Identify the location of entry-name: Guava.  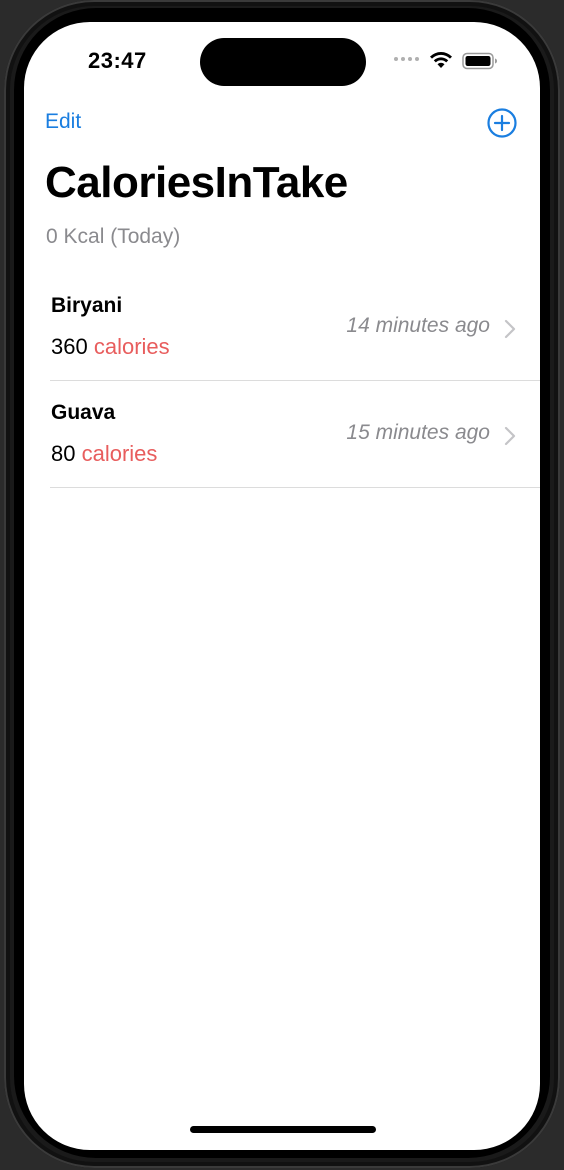
(83, 412).